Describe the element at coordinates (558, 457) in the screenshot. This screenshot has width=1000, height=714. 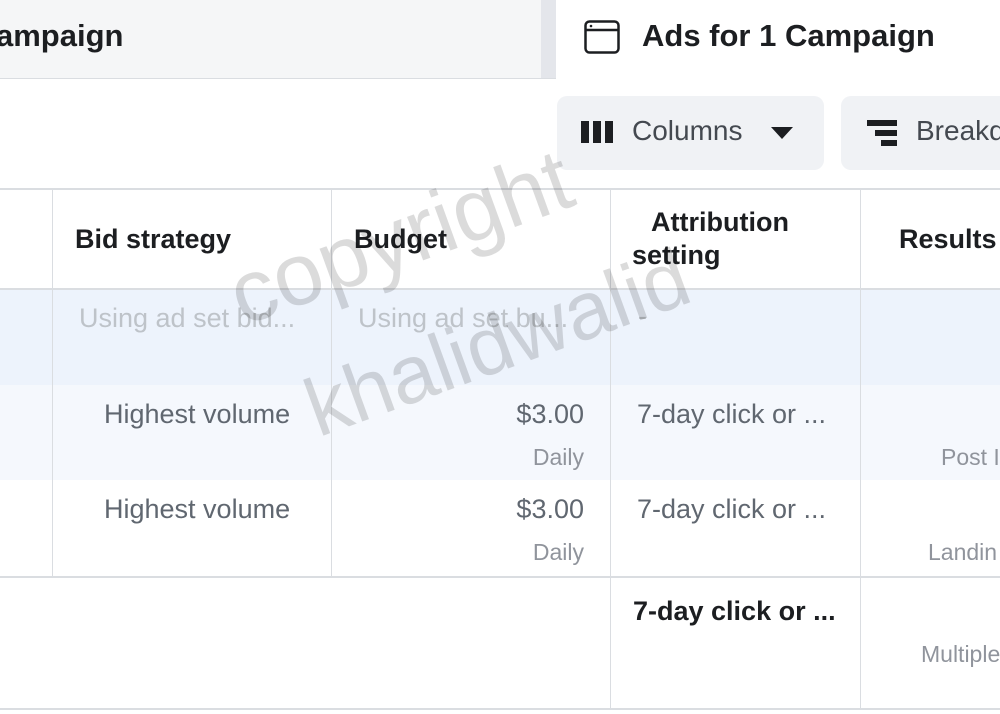
I see `row2-budget-period: Daily` at that location.